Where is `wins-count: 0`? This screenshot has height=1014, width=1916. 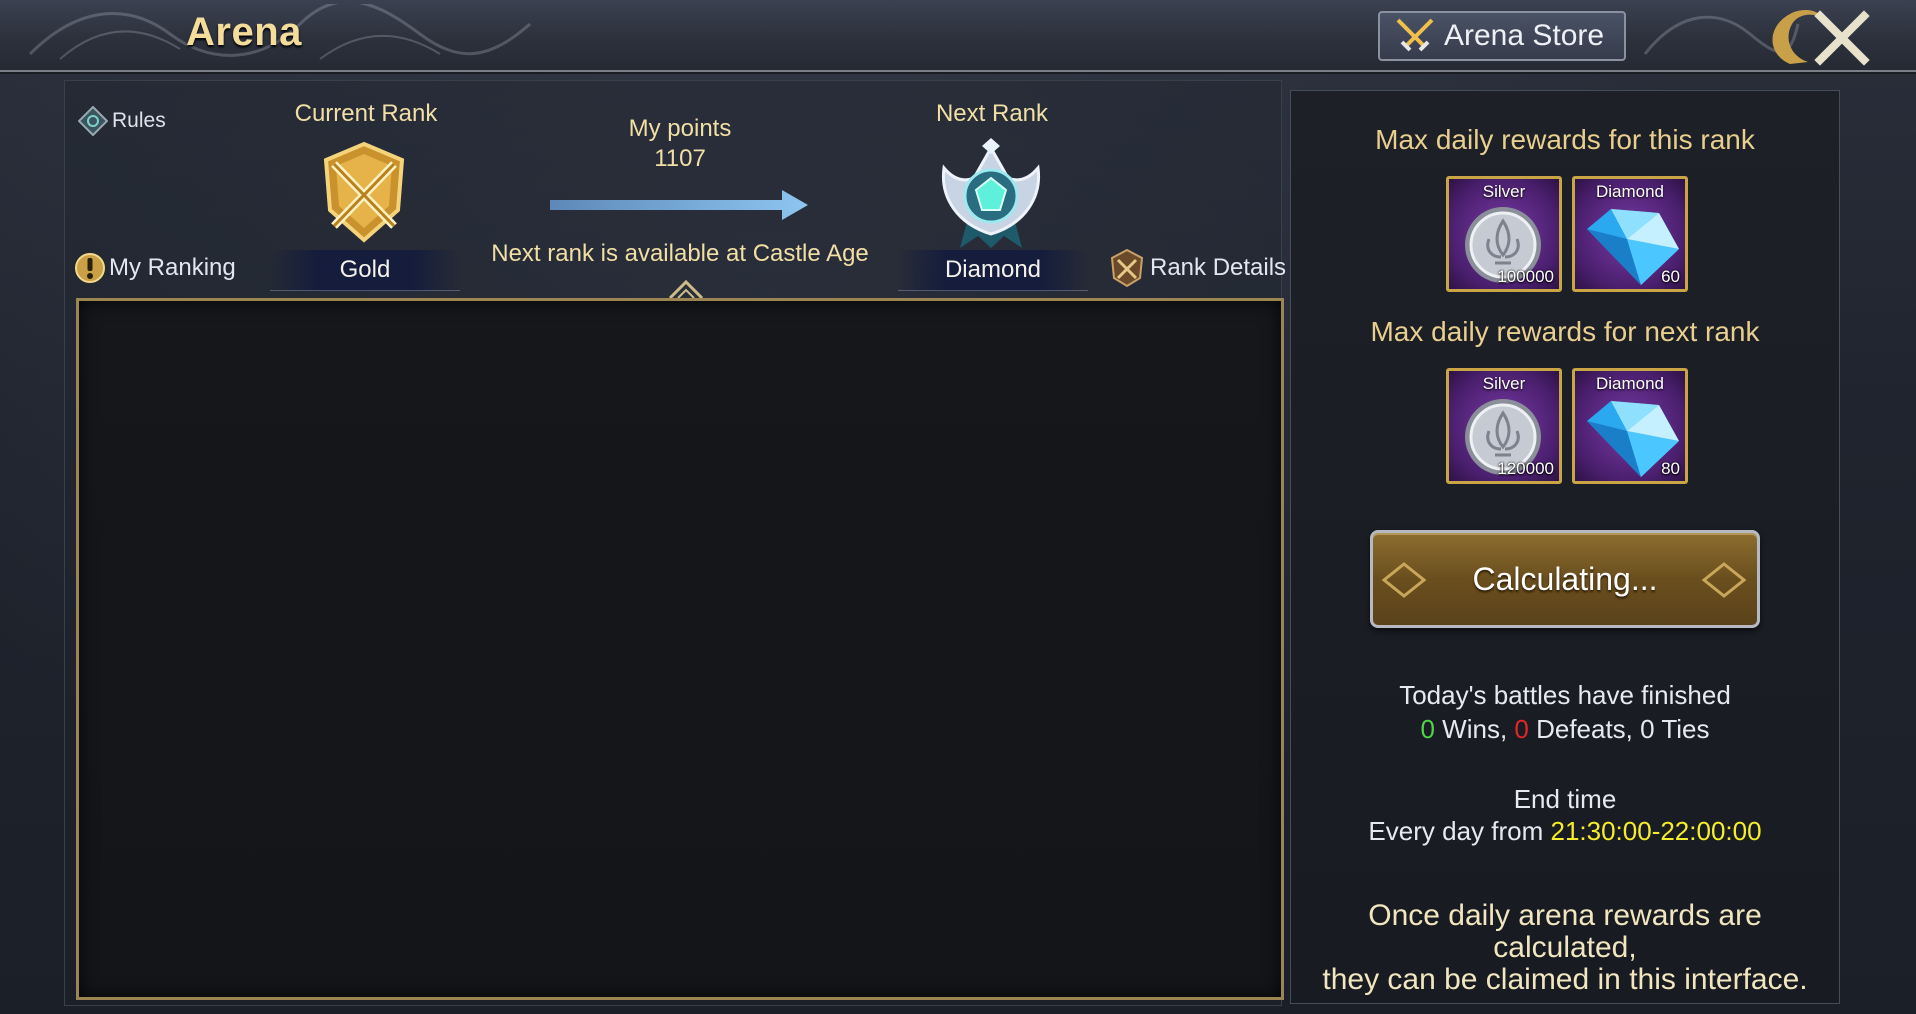
wins-count: 0 is located at coordinates (1427, 729).